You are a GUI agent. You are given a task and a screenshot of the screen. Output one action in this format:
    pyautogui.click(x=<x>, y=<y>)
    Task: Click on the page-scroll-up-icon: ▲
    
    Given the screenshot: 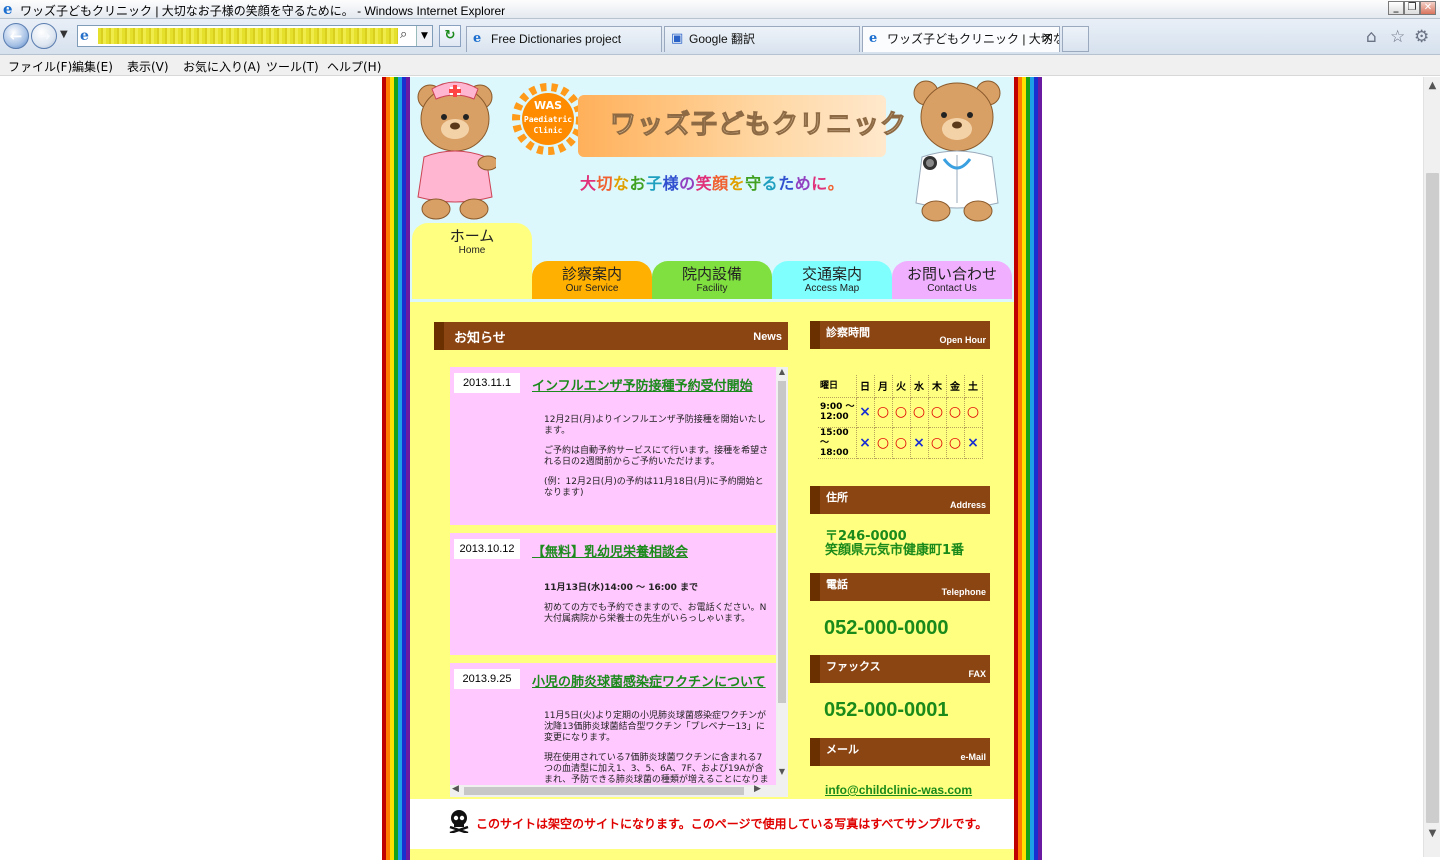 What is the action you would take?
    pyautogui.click(x=1432, y=85)
    